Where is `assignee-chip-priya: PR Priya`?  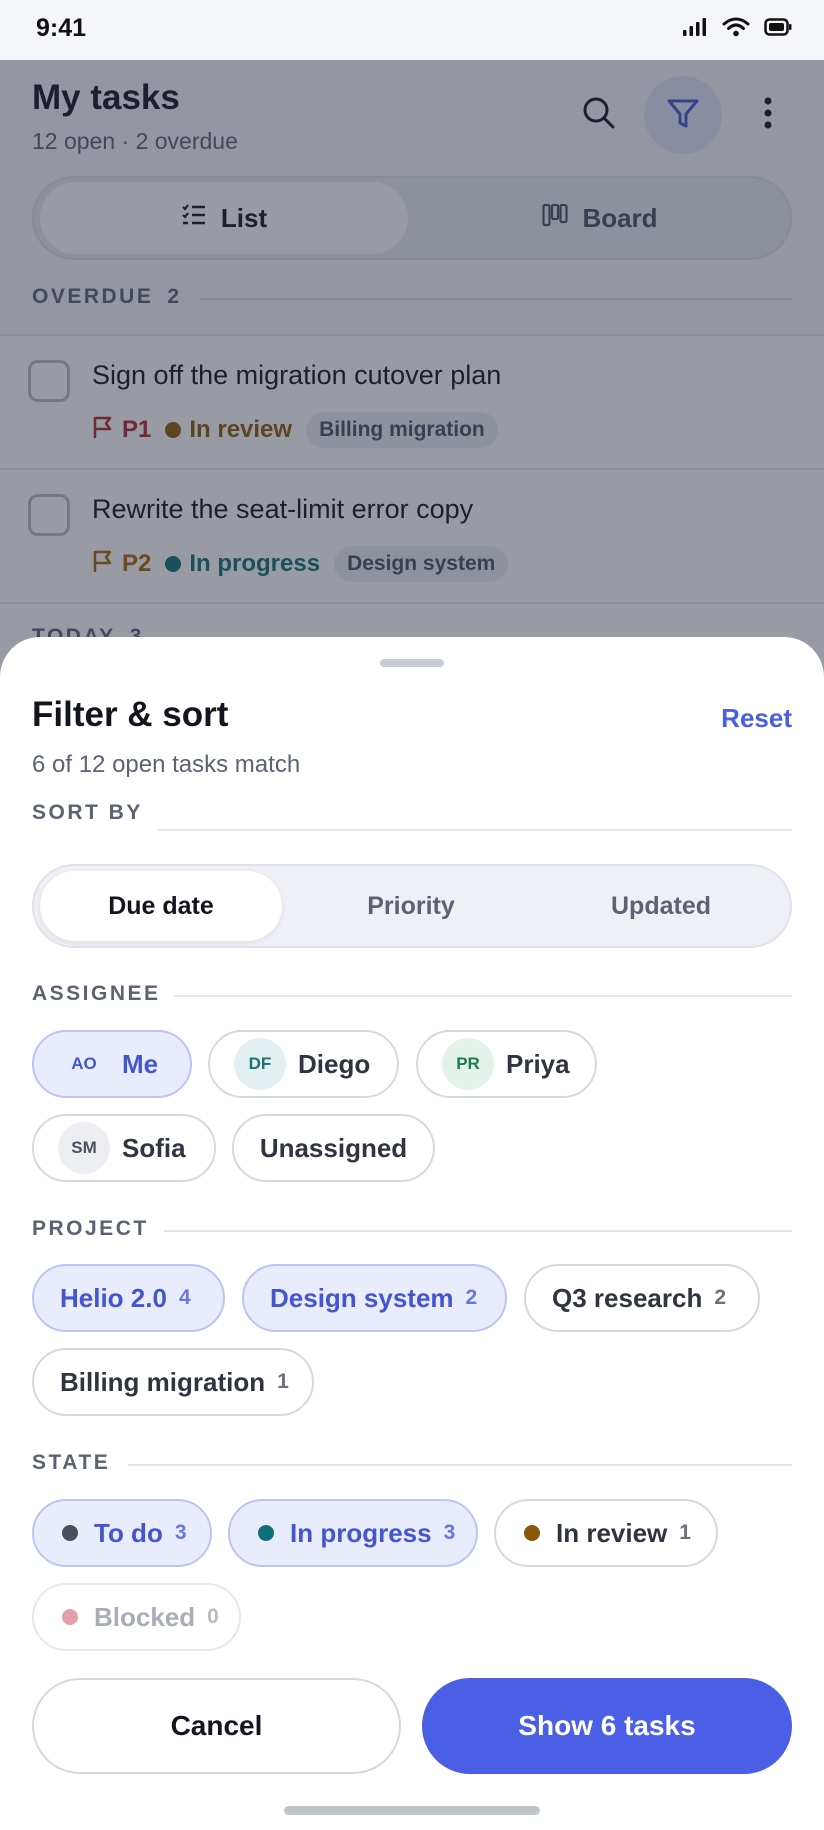
assignee-chip-priya: PR Priya is located at coordinates (506, 1064).